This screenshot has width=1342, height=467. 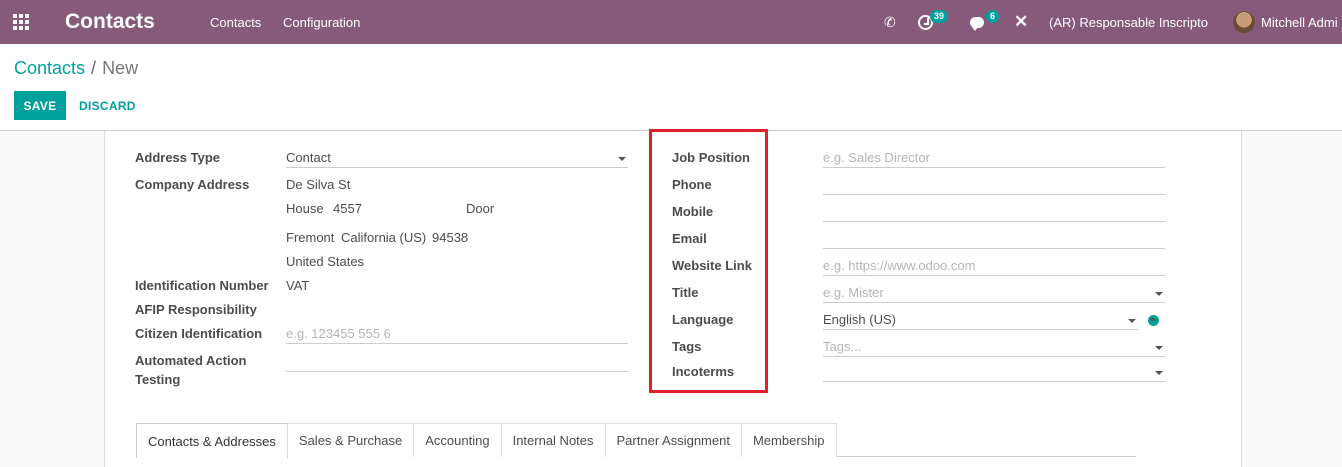 I want to click on message-count-badge: 6, so click(x=993, y=16).